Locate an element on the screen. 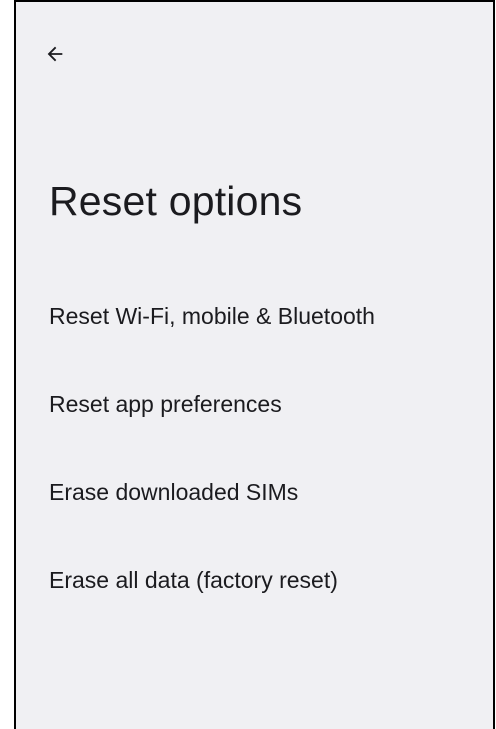 The height and width of the screenshot is (729, 496). arrow-back-icon is located at coordinates (55, 54).